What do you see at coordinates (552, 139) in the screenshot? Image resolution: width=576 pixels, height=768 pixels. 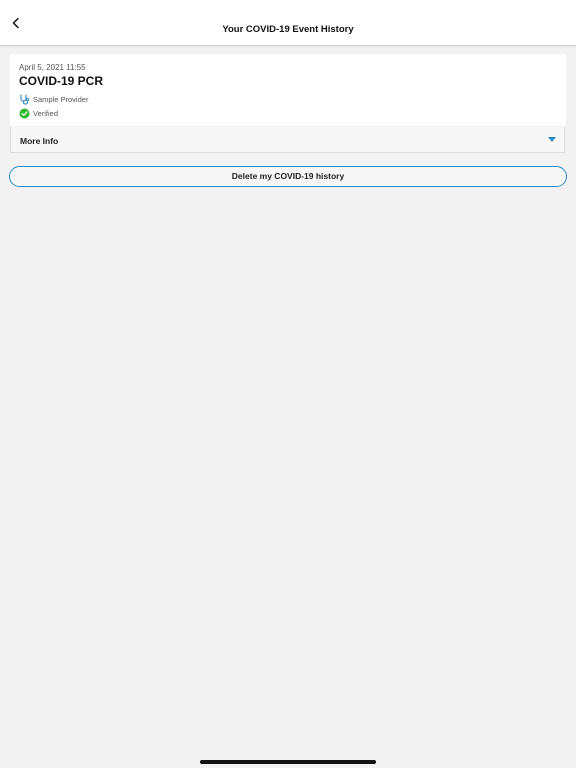 I see `caret-down-icon` at bounding box center [552, 139].